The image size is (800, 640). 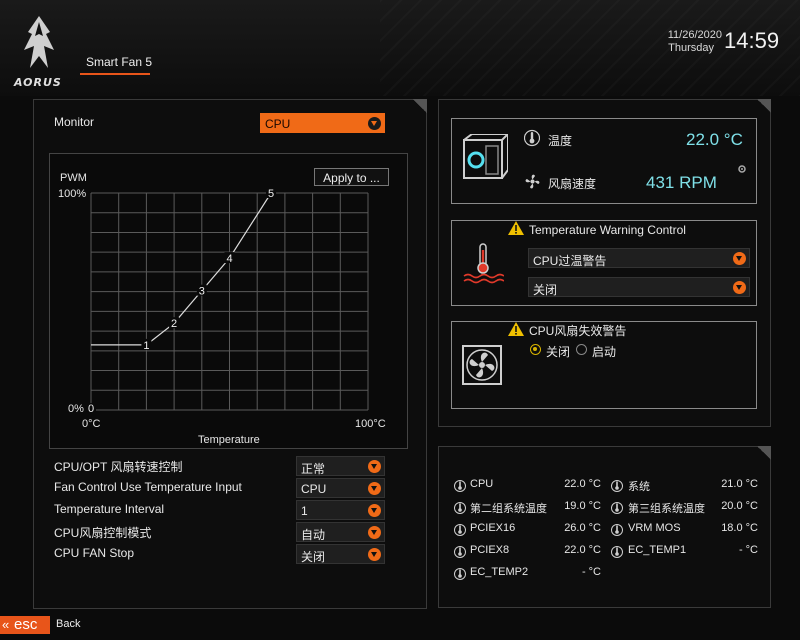 I want to click on setting-label: CPU风扇控制模式, so click(x=103, y=533).